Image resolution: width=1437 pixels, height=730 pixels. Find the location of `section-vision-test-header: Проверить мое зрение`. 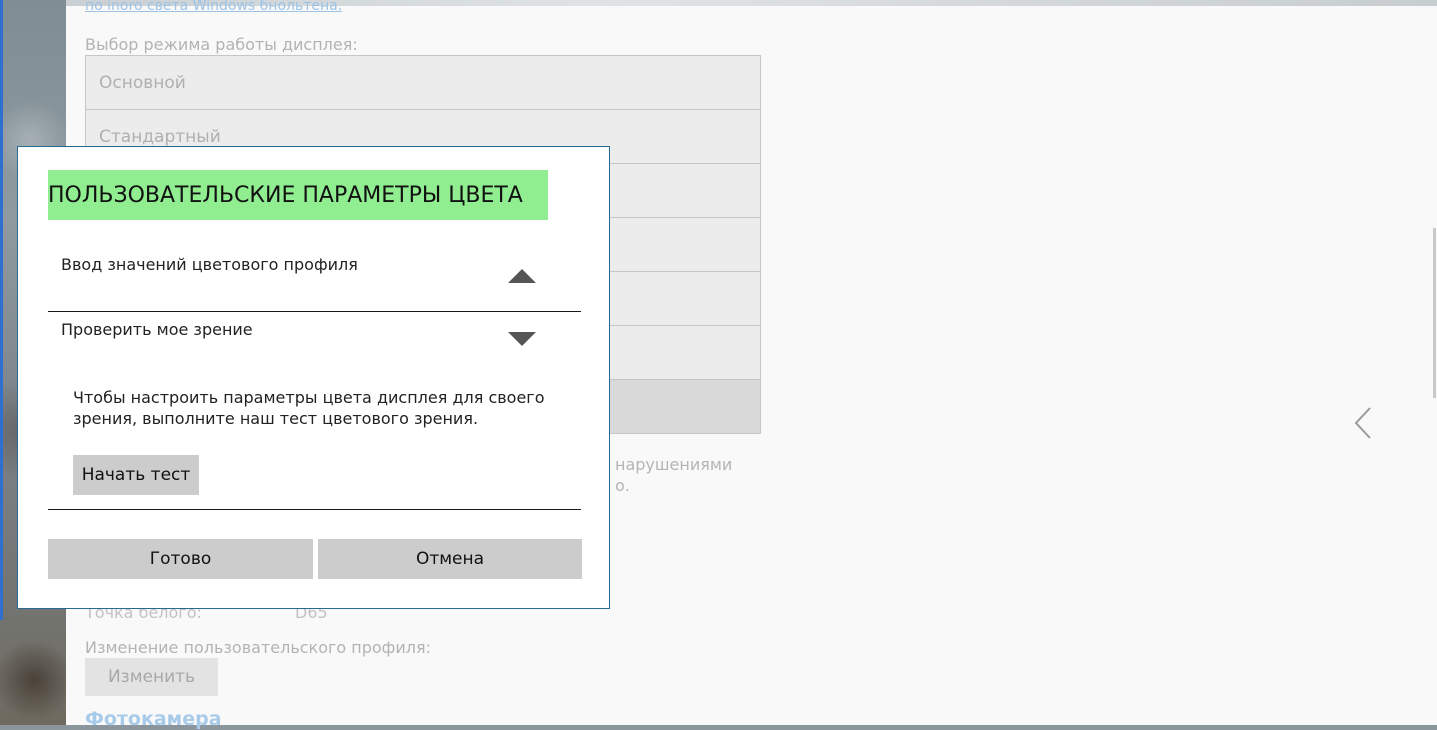

section-vision-test-header: Проверить мое зрение is located at coordinates (314, 337).